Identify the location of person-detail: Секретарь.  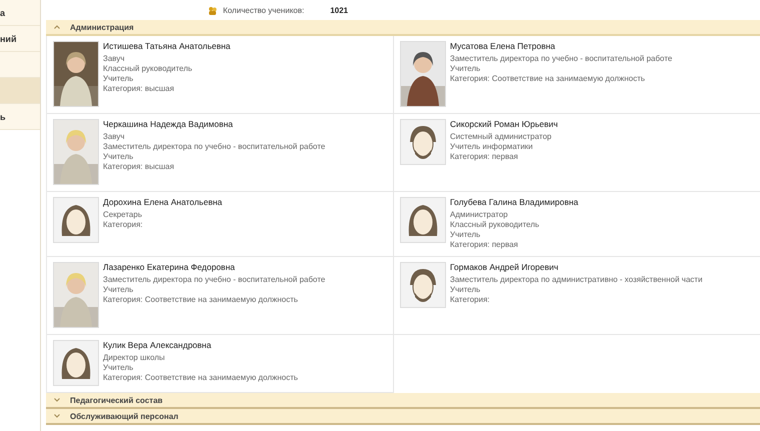
(123, 215).